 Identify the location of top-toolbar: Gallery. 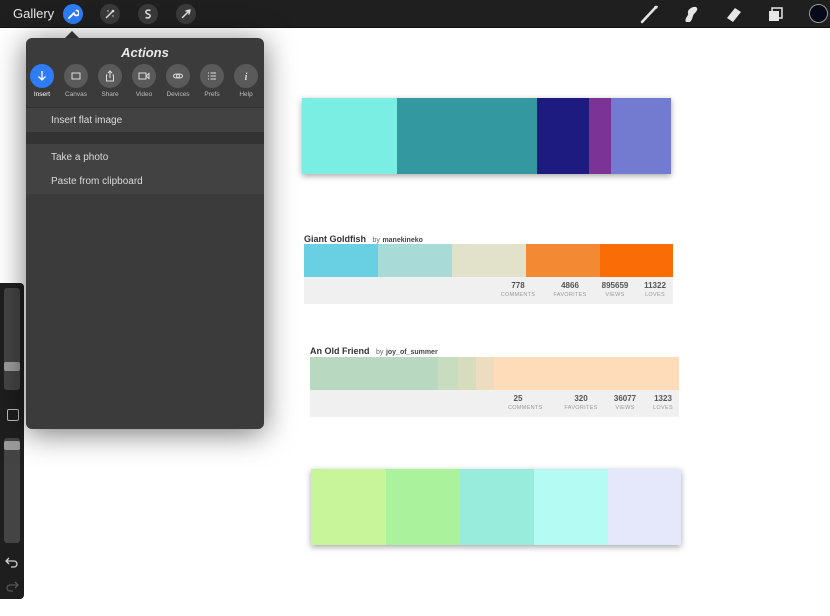
(415, 14).